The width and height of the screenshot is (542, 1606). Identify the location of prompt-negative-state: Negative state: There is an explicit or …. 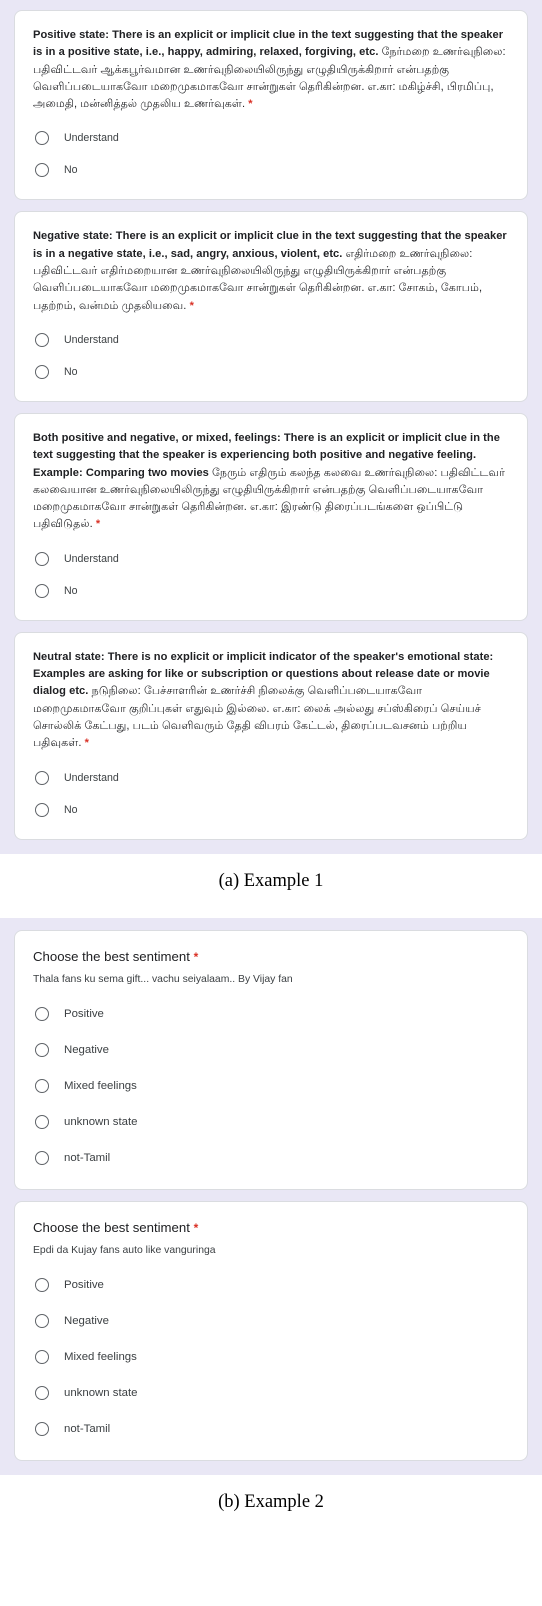
(271, 271).